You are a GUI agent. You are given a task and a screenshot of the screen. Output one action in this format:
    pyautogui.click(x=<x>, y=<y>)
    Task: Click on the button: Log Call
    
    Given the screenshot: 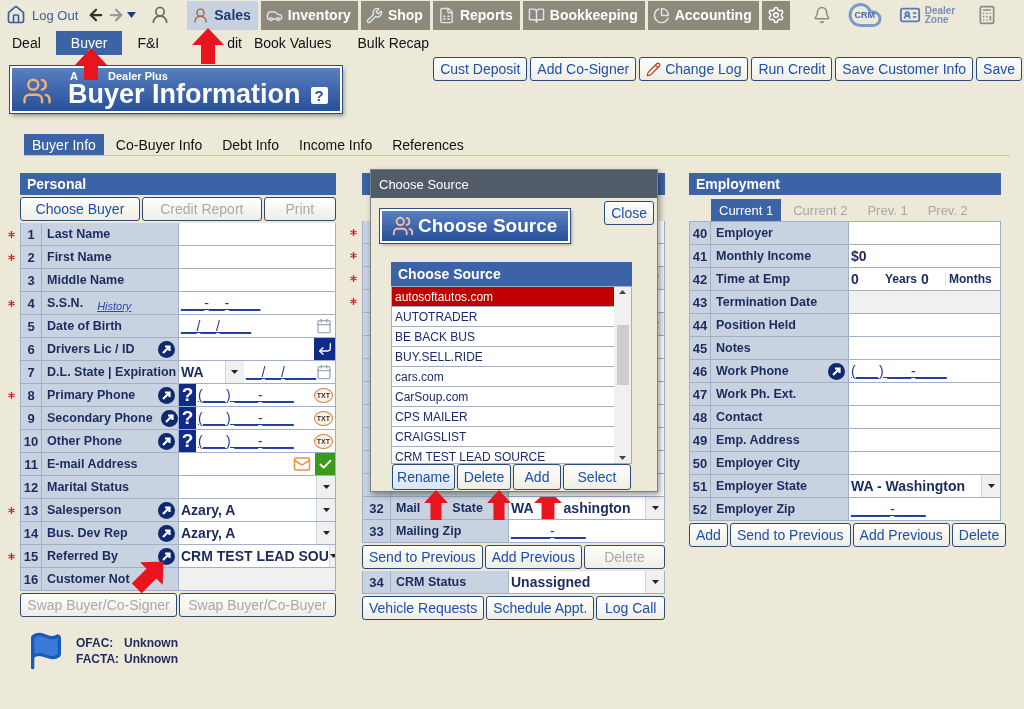 What is the action you would take?
    pyautogui.click(x=630, y=608)
    